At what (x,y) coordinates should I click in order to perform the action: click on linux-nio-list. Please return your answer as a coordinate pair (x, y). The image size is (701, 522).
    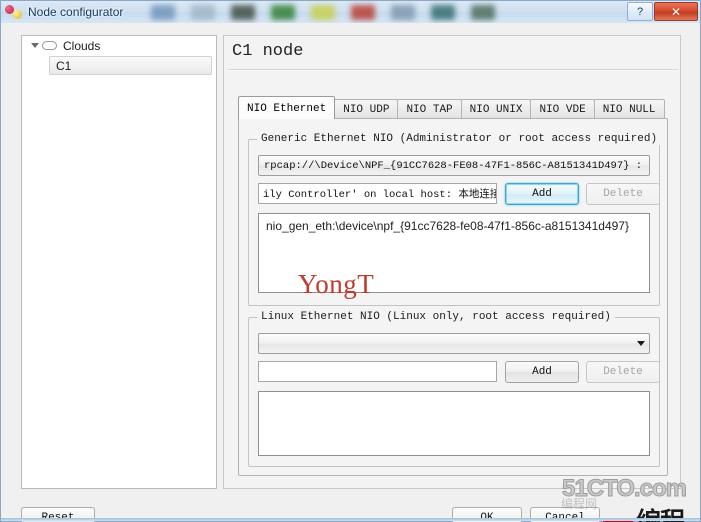
    Looking at the image, I should click on (454, 423).